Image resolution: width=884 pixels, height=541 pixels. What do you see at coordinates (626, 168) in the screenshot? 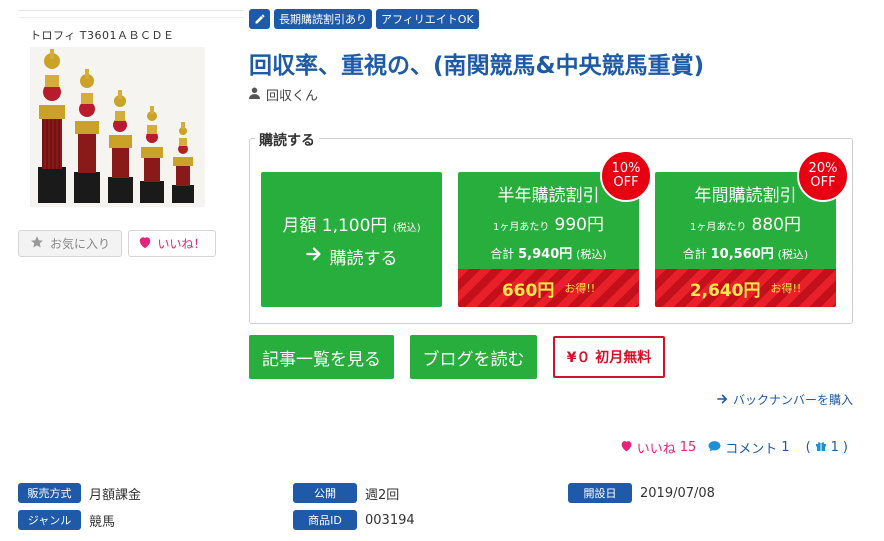
I see `half-badge-percent: 10%` at bounding box center [626, 168].